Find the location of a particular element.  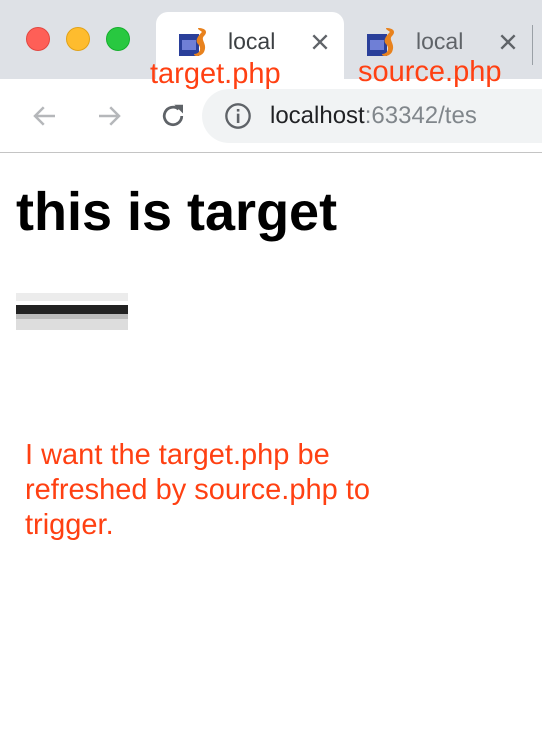

close-window-button is located at coordinates (38, 39).